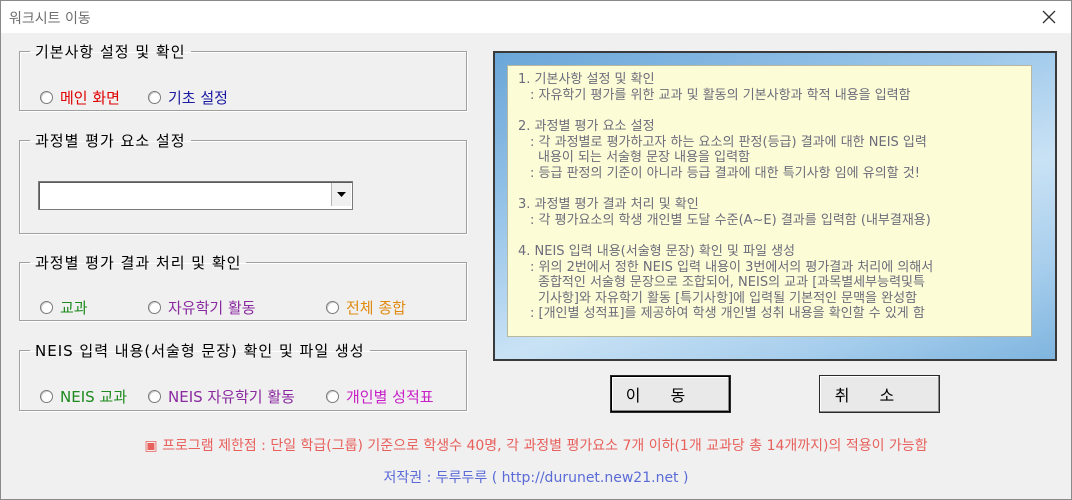 Image resolution: width=1072 pixels, height=500 pixels. I want to click on info-line: 종합적인 서술형 문장으로 조합되어, NEIS의 교과 [과목별세부능력및특, so click(731, 282).